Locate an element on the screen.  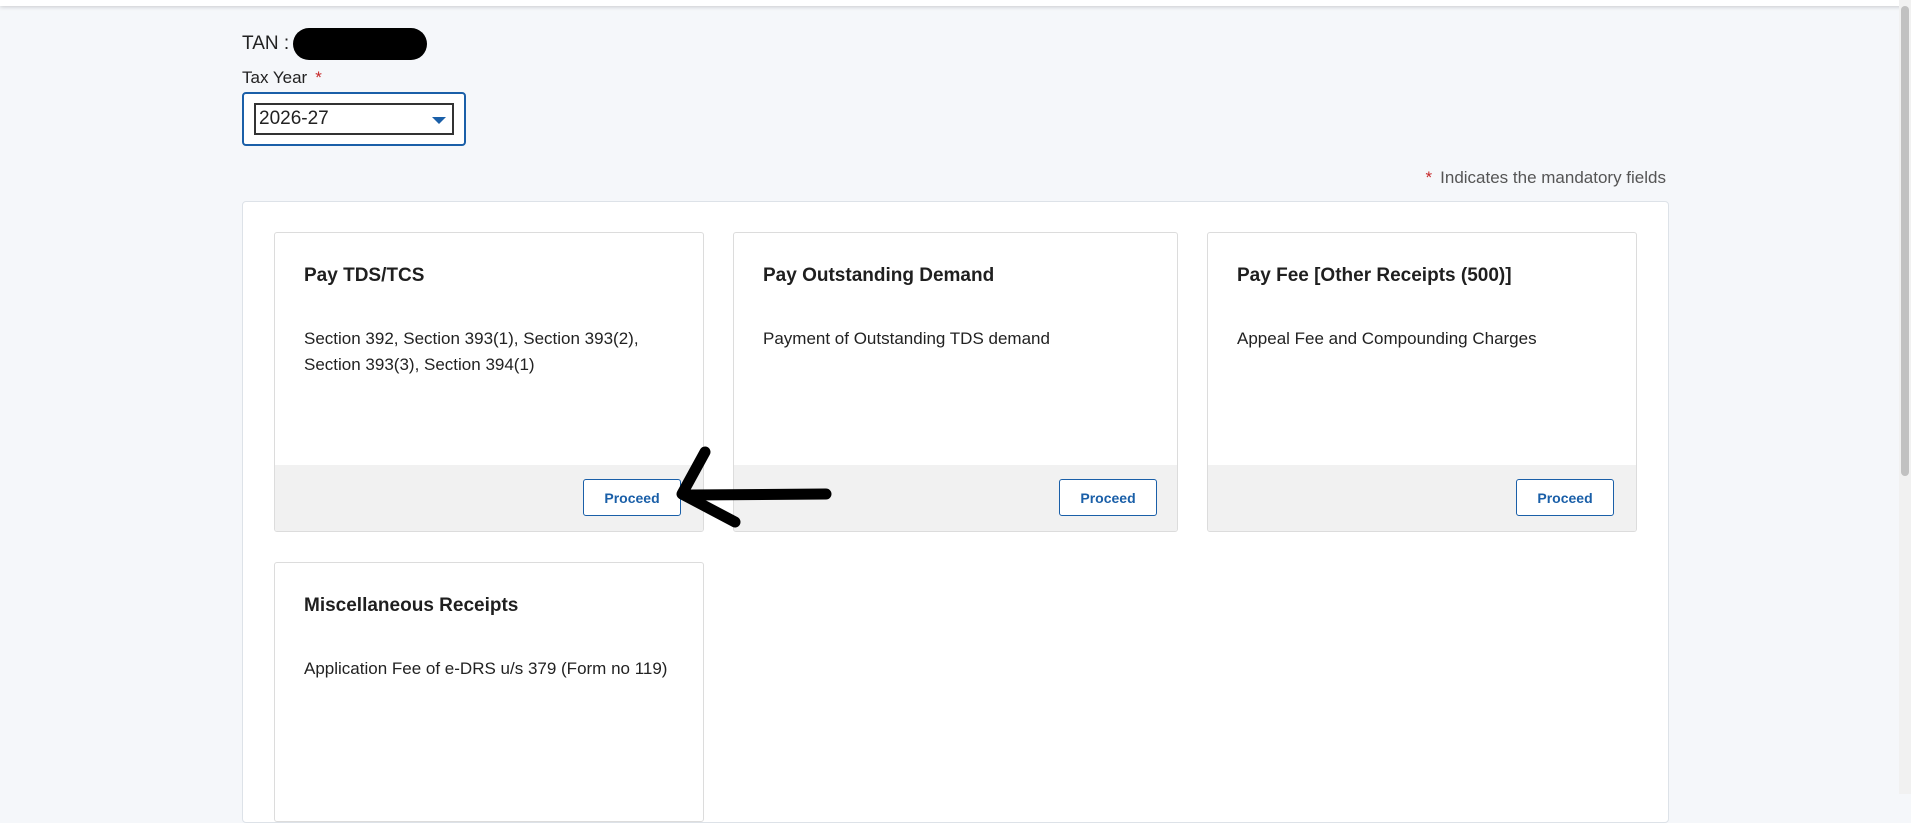
card-title: Pay TDS/TCS is located at coordinates (364, 275).